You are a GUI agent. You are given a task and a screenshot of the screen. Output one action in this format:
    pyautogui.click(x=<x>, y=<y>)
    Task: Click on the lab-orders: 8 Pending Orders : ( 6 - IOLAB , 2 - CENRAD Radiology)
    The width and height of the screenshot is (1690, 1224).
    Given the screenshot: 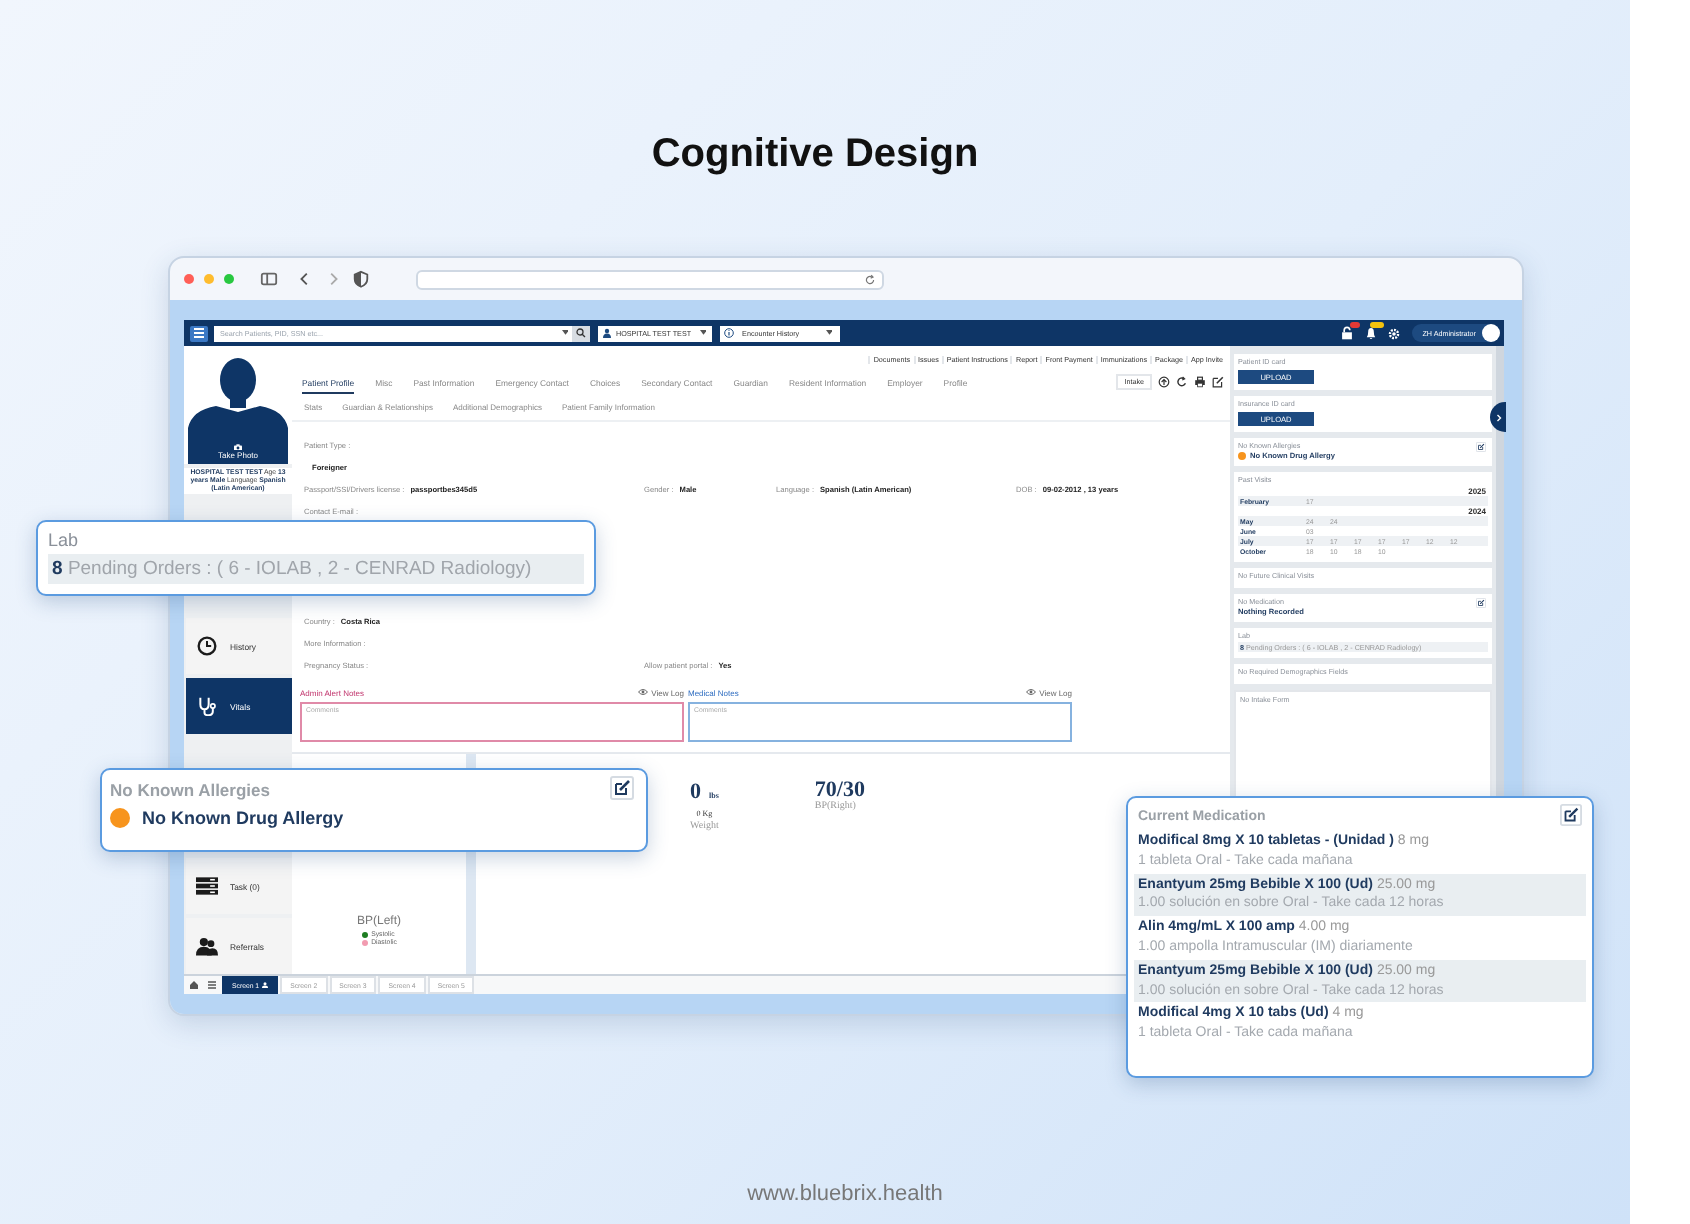 What is the action you would take?
    pyautogui.click(x=316, y=569)
    